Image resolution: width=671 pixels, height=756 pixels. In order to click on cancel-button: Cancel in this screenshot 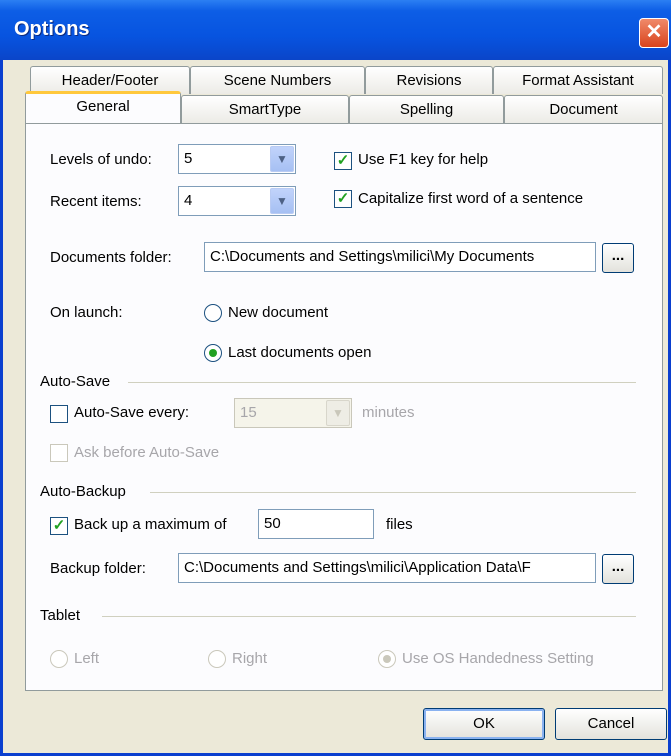, I will do `click(611, 724)`.